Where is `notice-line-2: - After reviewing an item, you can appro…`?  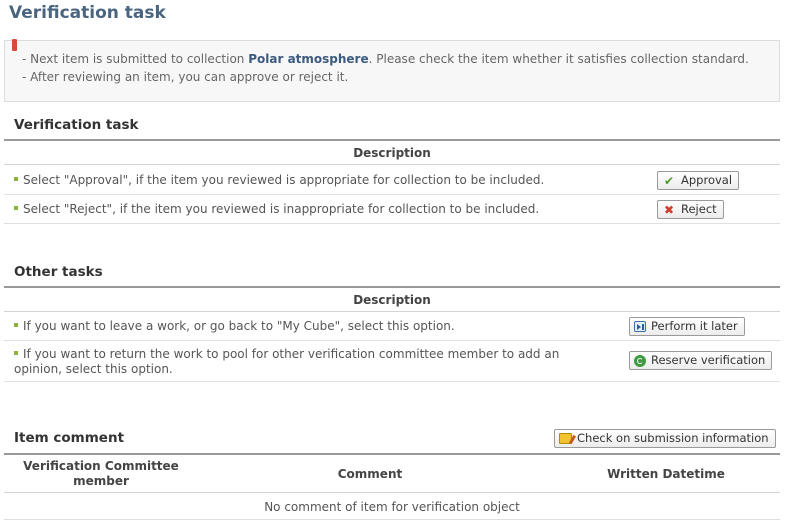
notice-line-2: - After reviewing an item, you can appro… is located at coordinates (185, 77).